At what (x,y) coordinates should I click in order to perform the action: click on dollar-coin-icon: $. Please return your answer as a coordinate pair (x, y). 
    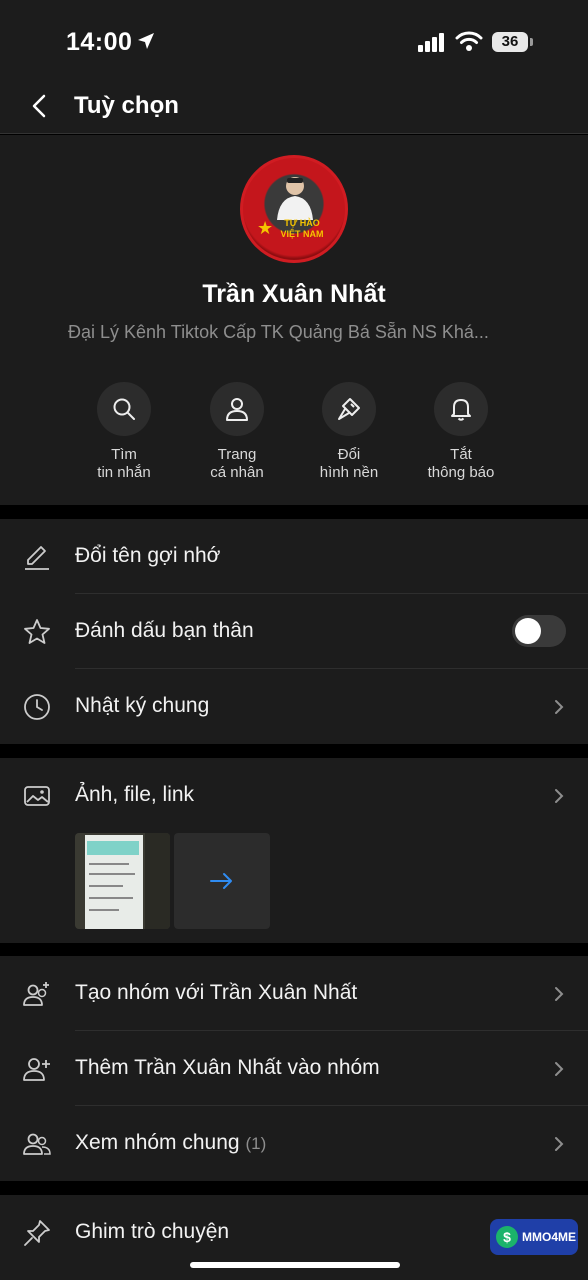
    Looking at the image, I should click on (507, 1237).